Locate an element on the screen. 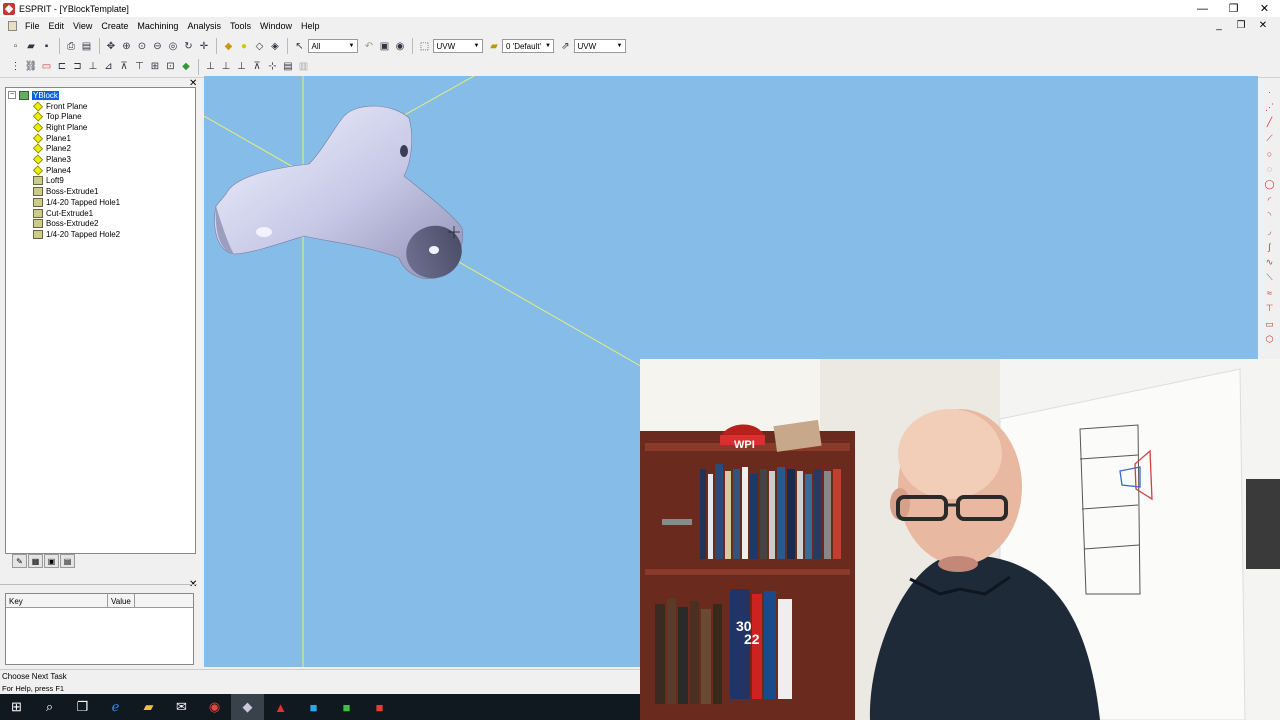  restore-icon: ❐ is located at coordinates (1233, 8).